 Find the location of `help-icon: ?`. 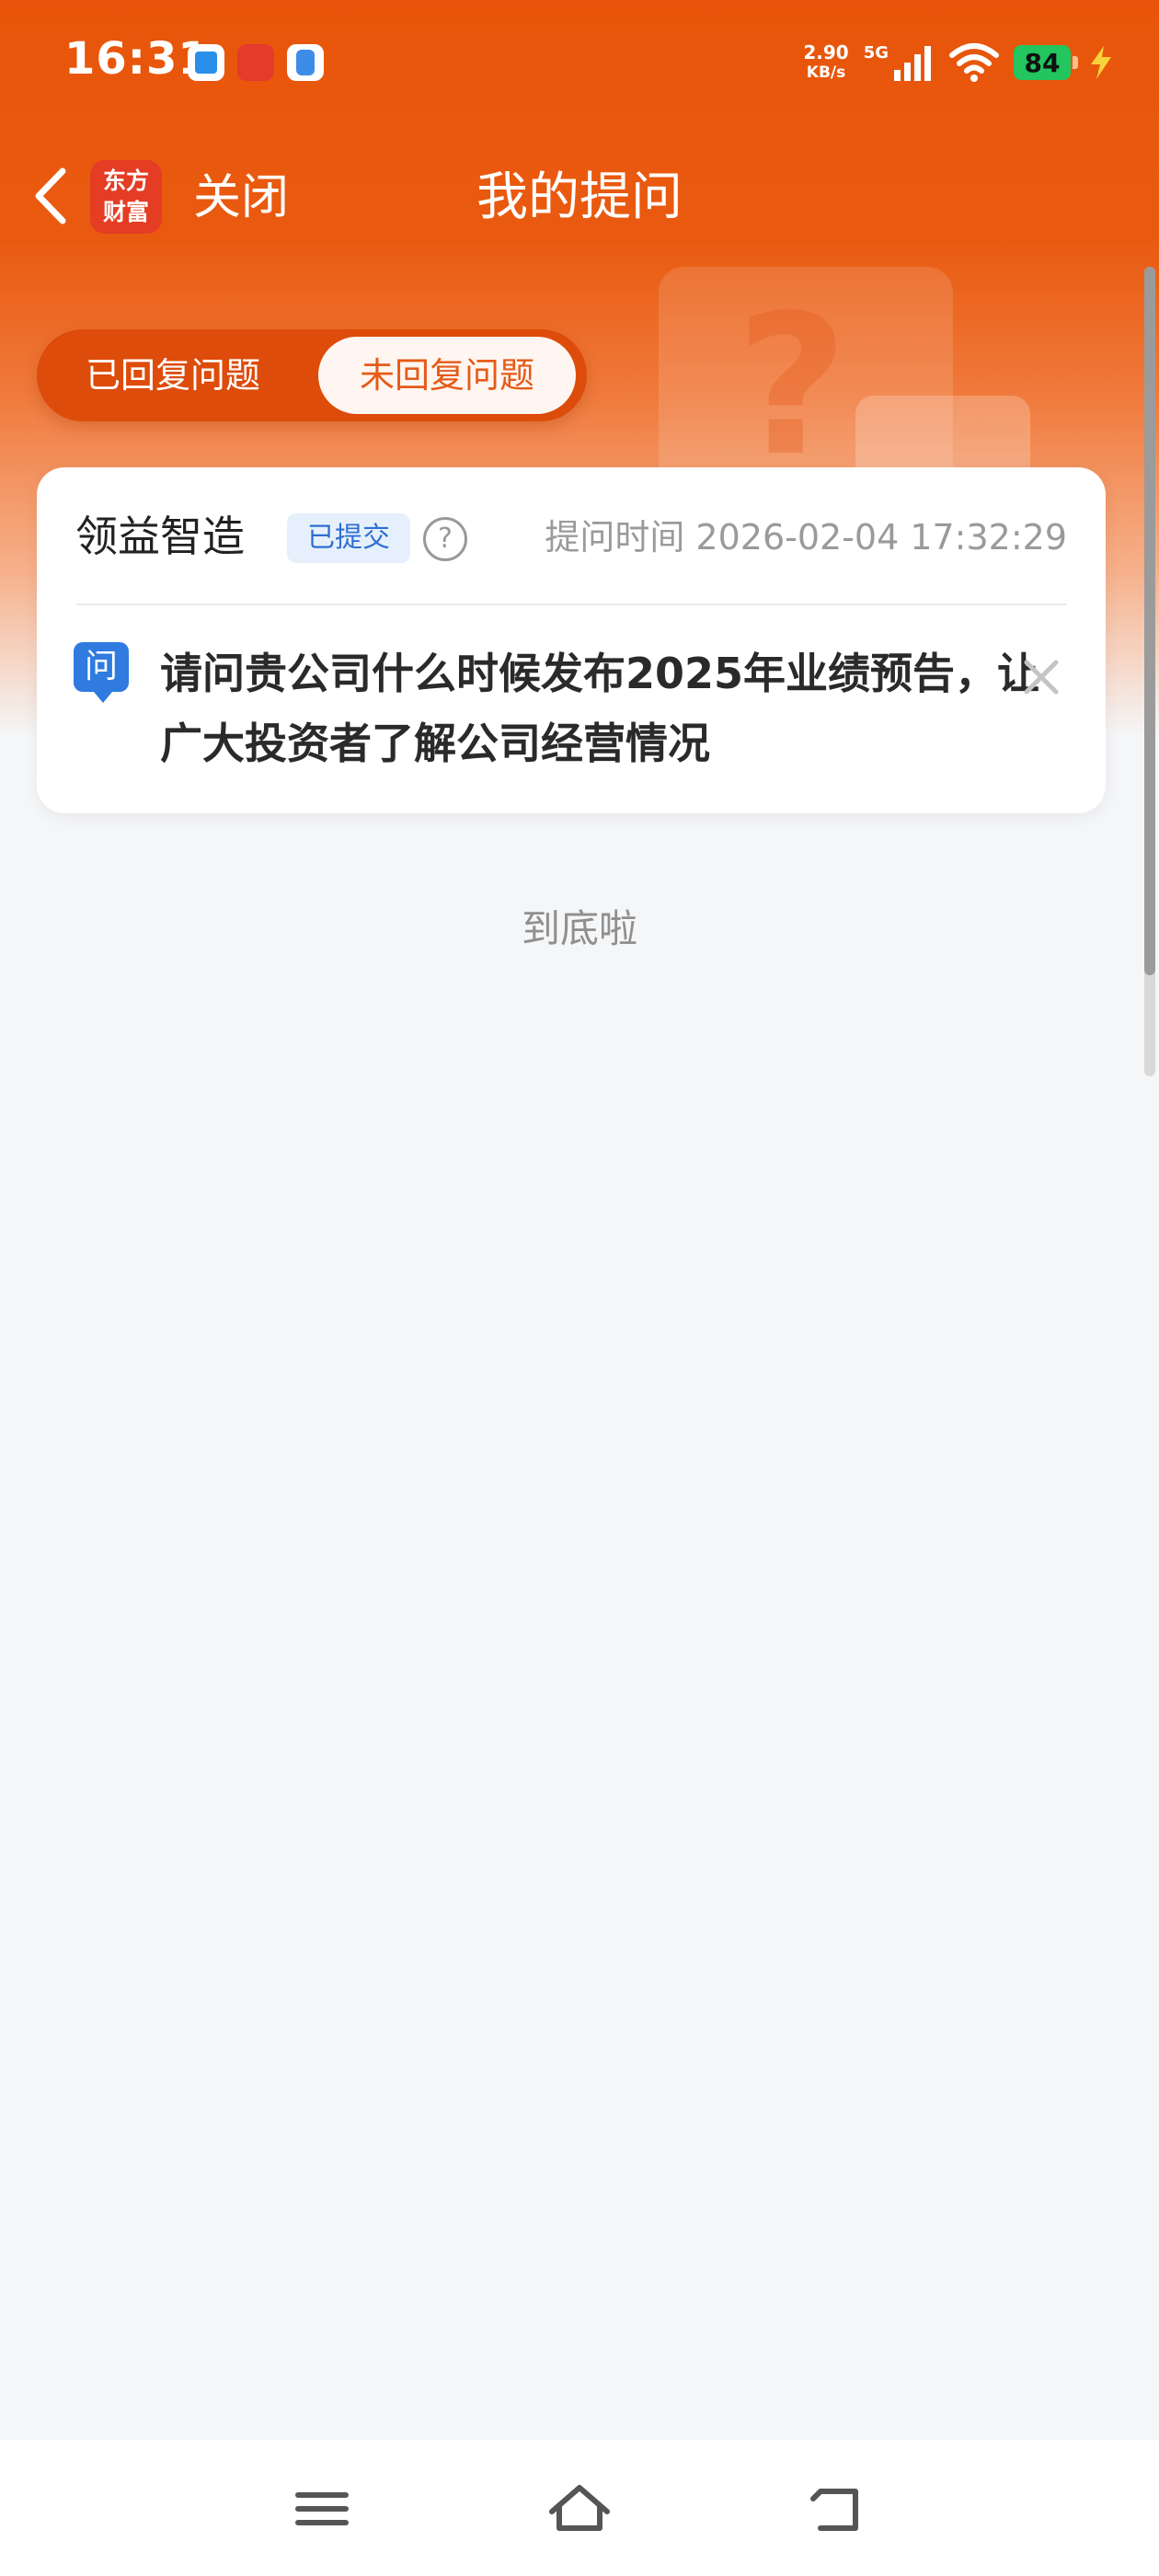

help-icon: ? is located at coordinates (445, 539).